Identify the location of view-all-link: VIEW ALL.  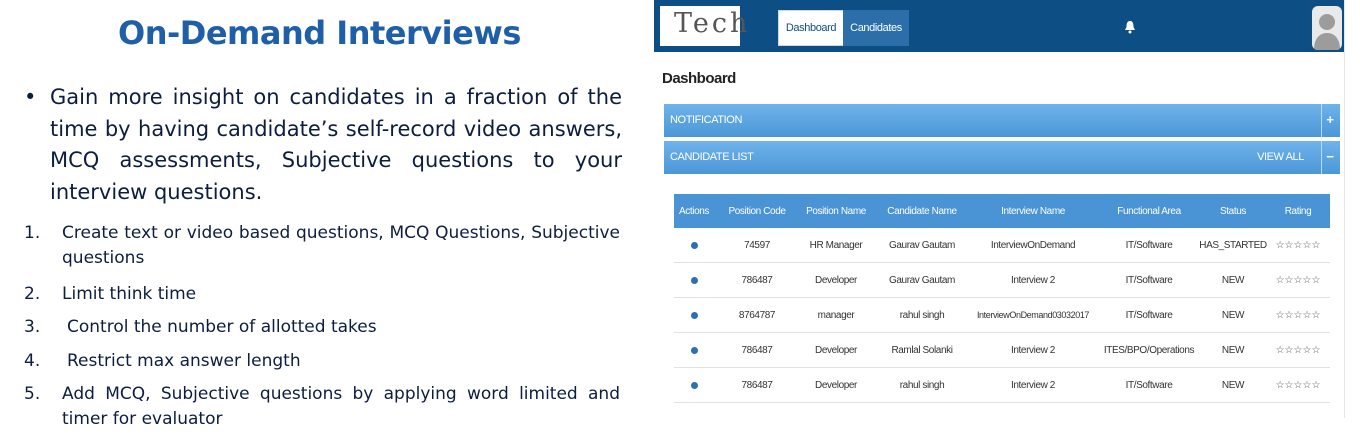
(1280, 157).